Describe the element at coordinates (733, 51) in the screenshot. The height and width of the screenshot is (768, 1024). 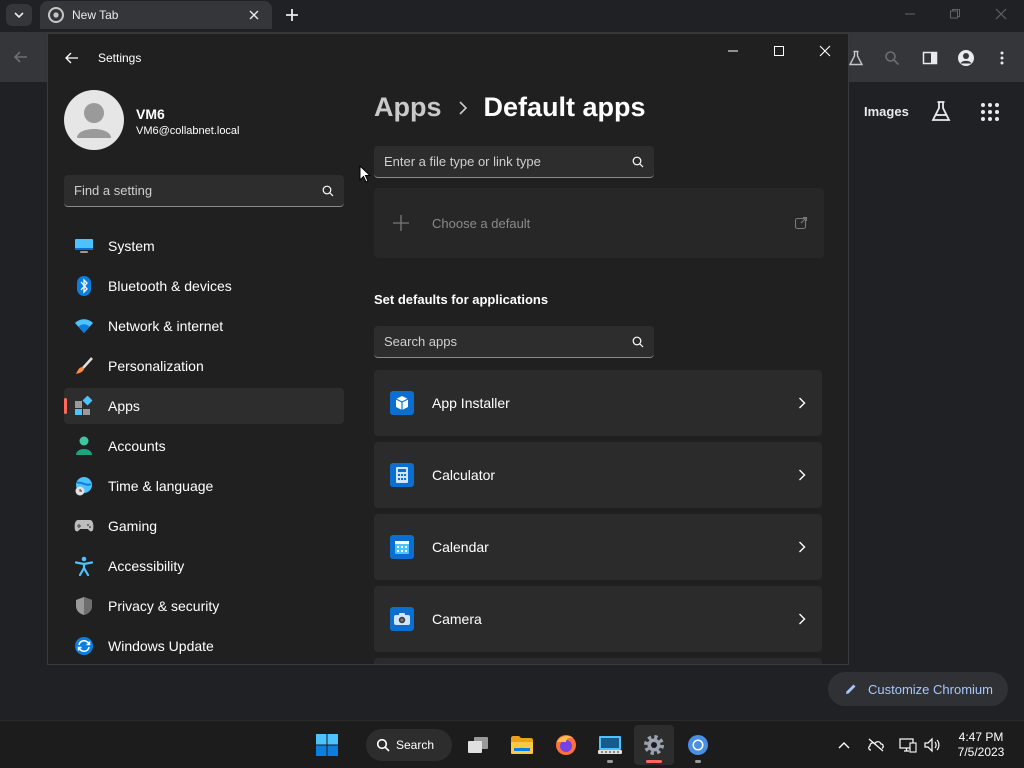
I see `minimize-button` at that location.